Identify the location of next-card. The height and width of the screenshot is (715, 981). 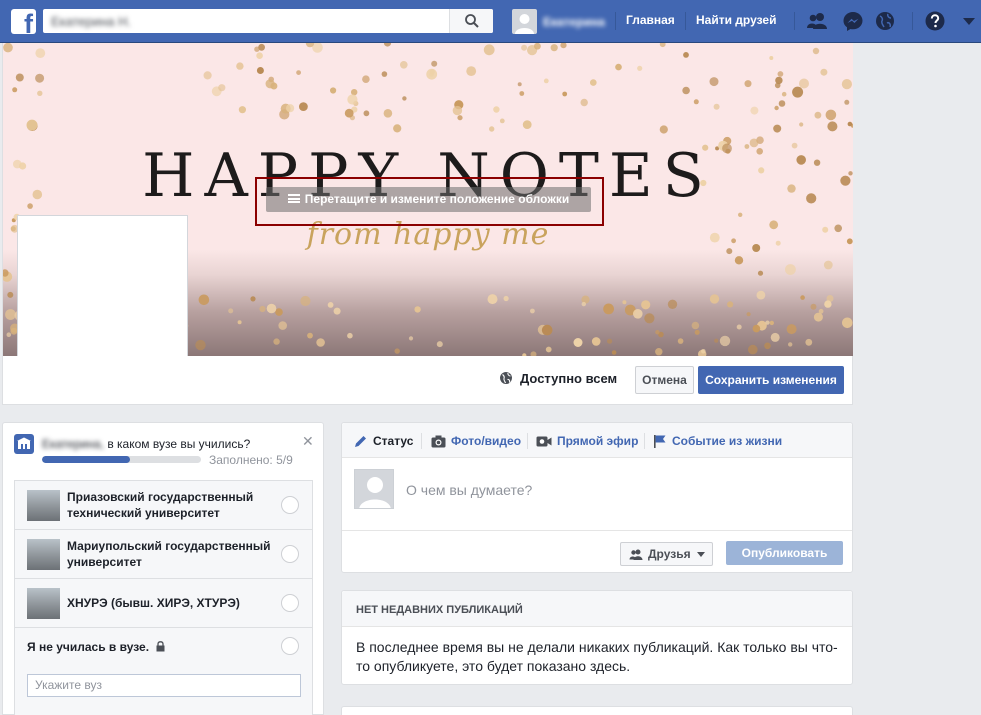
(597, 710).